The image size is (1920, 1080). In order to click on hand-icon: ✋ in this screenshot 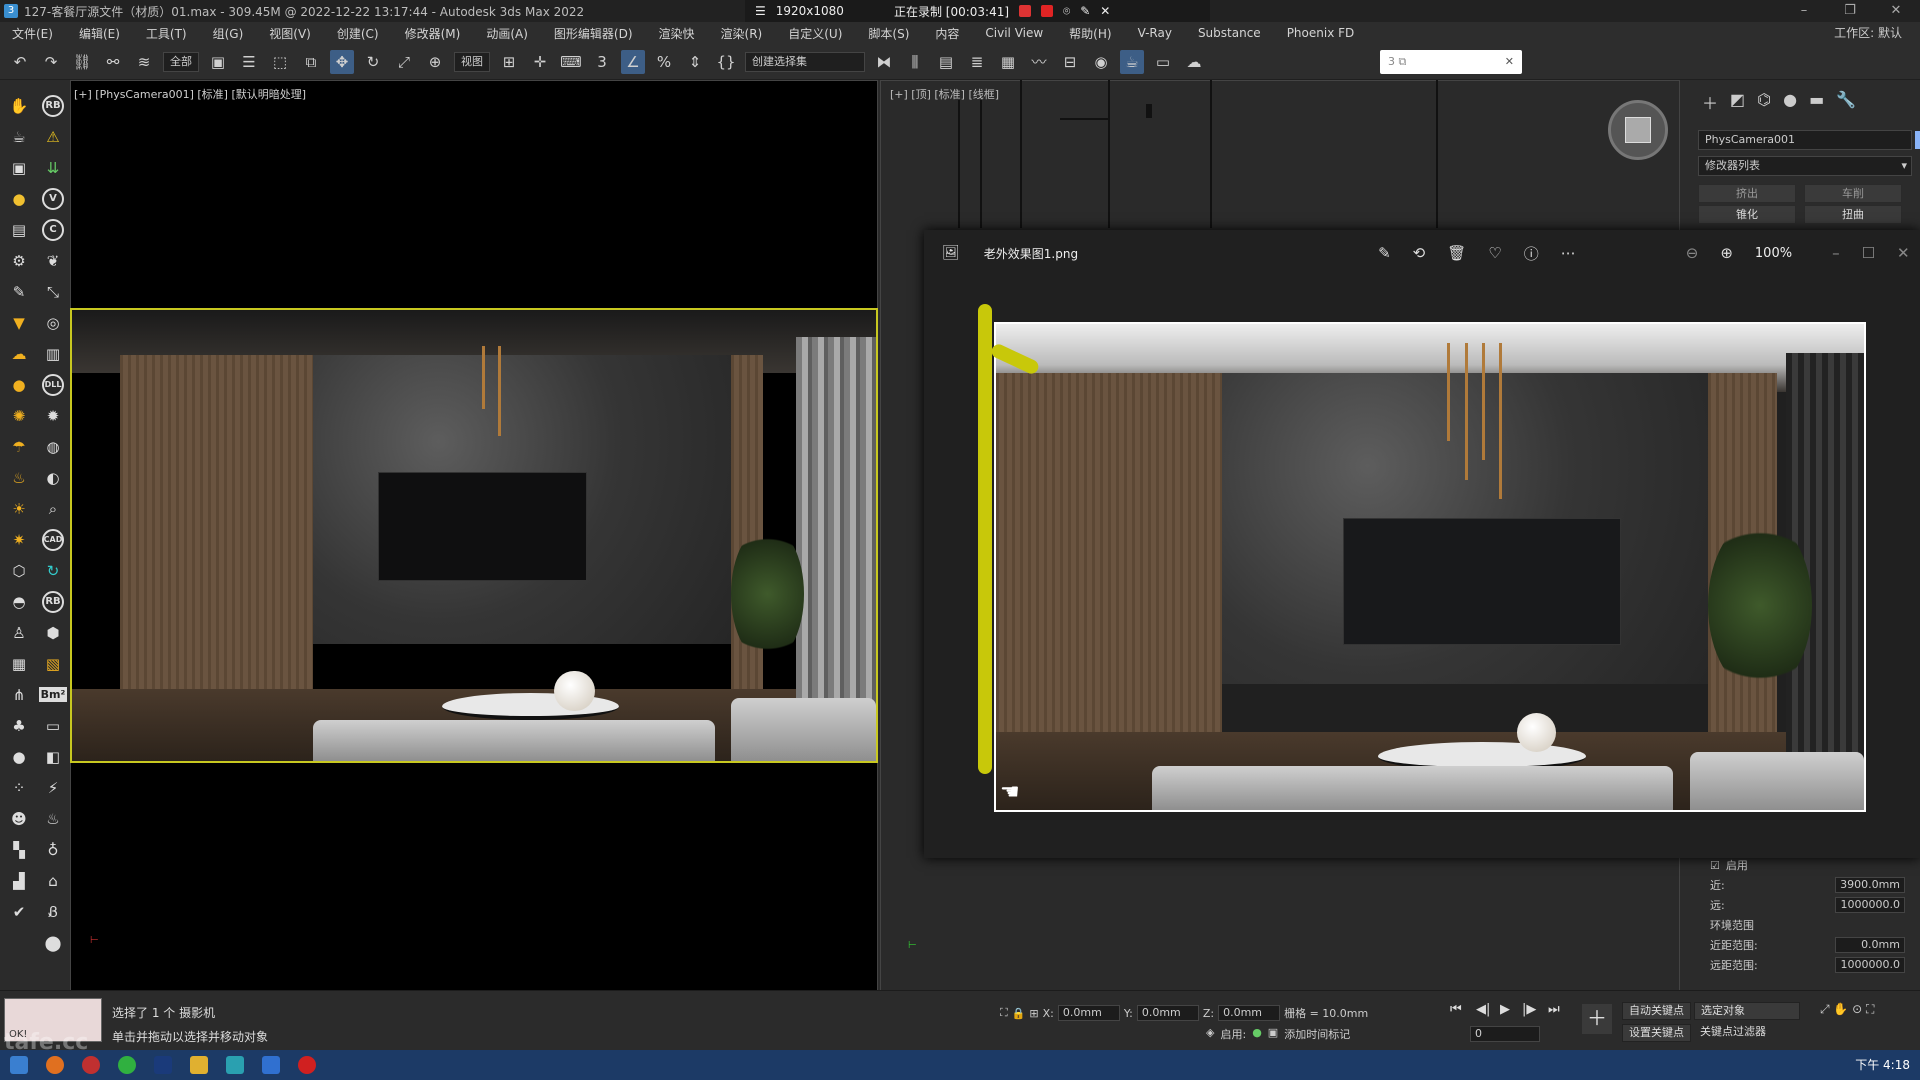, I will do `click(19, 105)`.